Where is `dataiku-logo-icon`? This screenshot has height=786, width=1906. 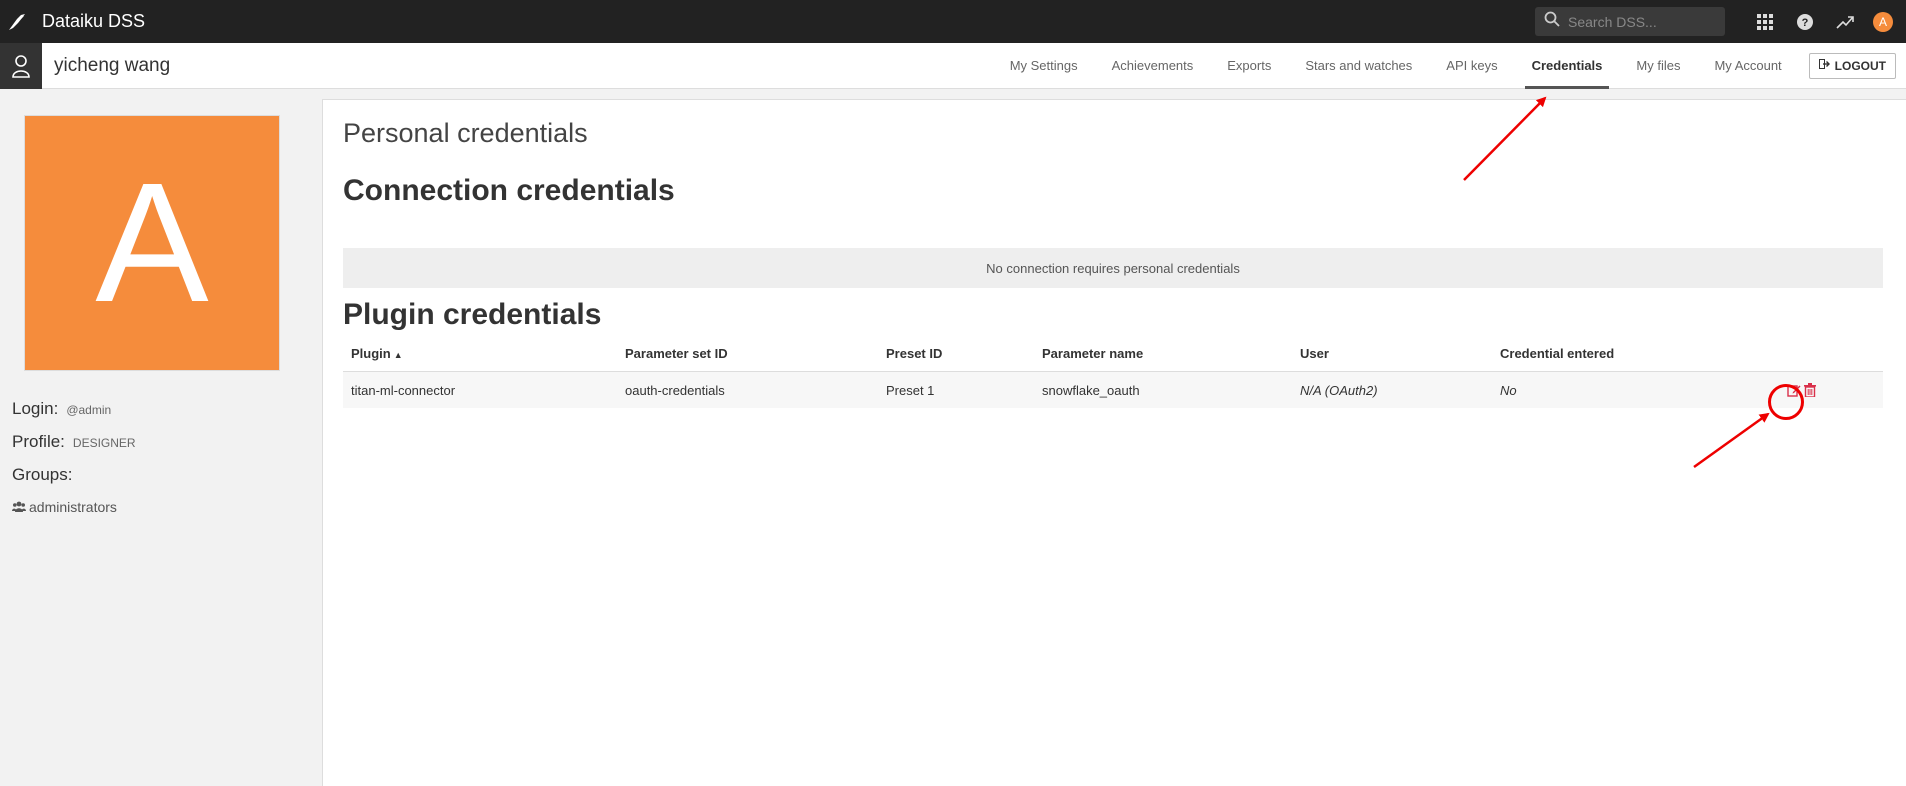 dataiku-logo-icon is located at coordinates (17, 21).